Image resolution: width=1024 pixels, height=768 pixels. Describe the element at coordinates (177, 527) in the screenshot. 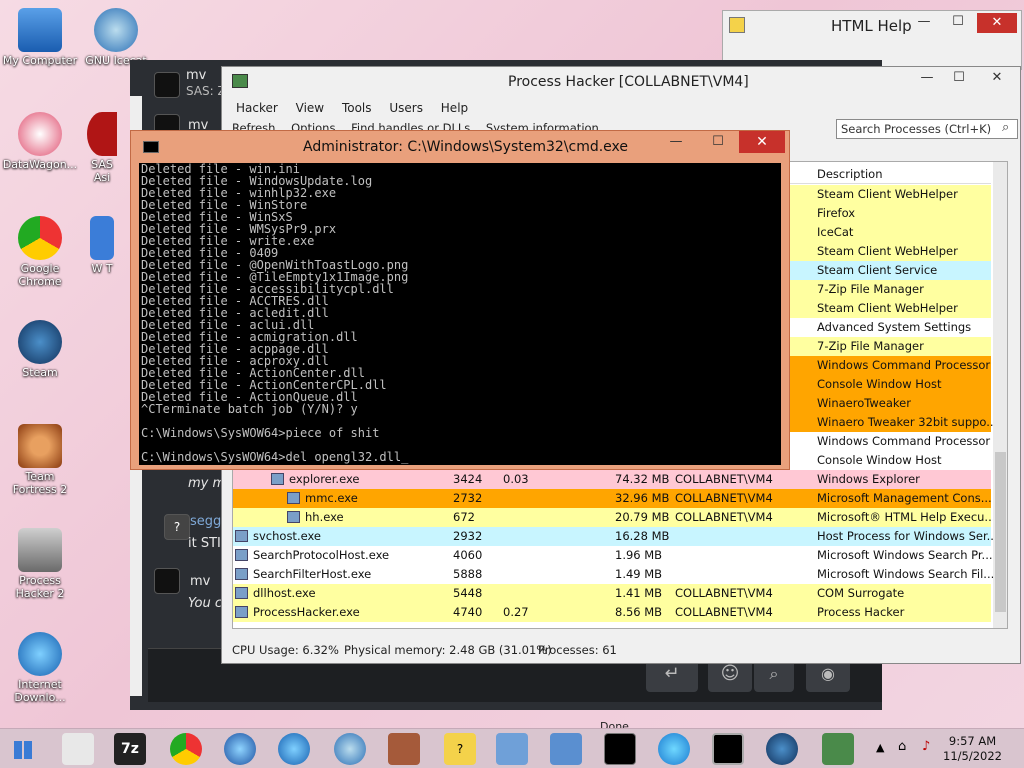

I see `question-icon: ?` at that location.